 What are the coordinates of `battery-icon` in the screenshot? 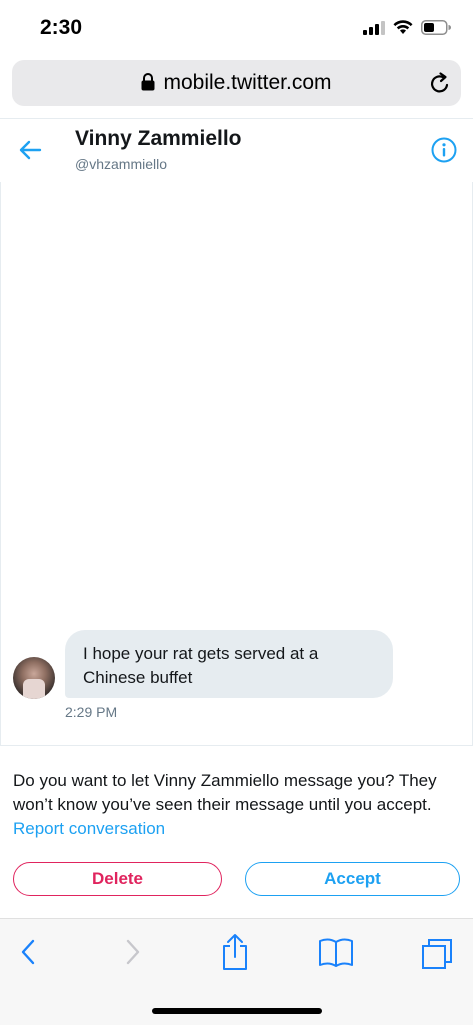 It's located at (436, 27).